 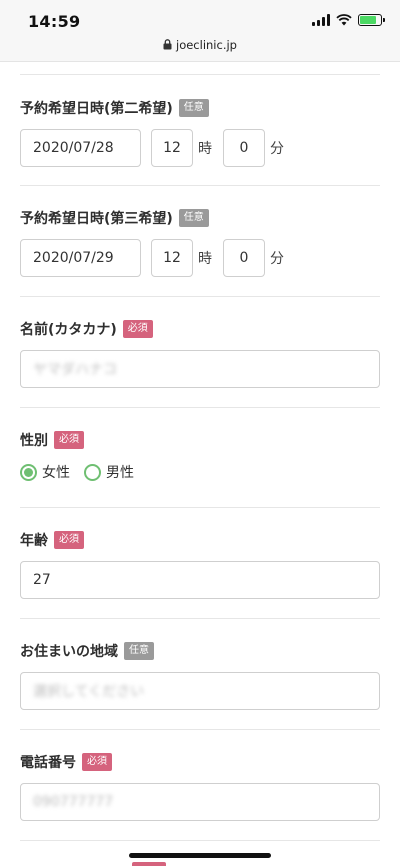 I want to click on third-choice-label: 予約希望日時(第三希望), so click(x=96, y=219).